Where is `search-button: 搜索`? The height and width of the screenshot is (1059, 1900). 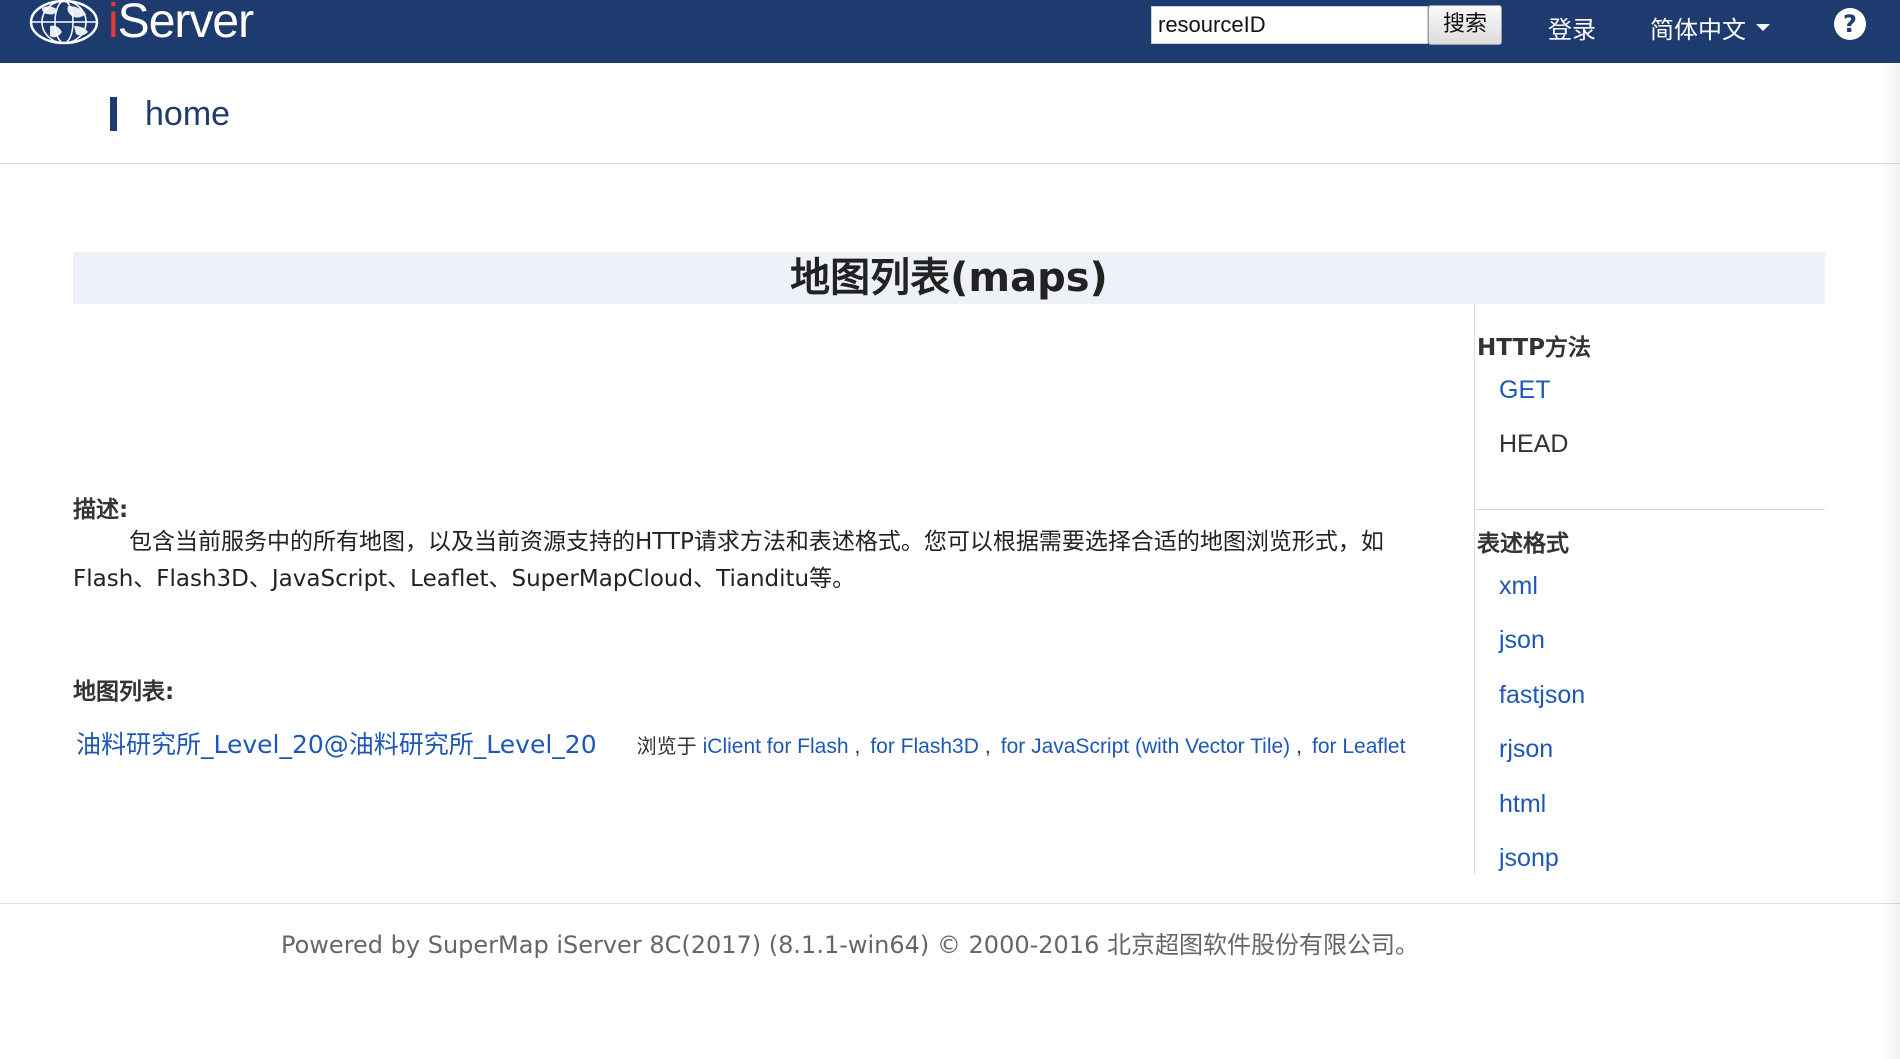 search-button: 搜索 is located at coordinates (1465, 25).